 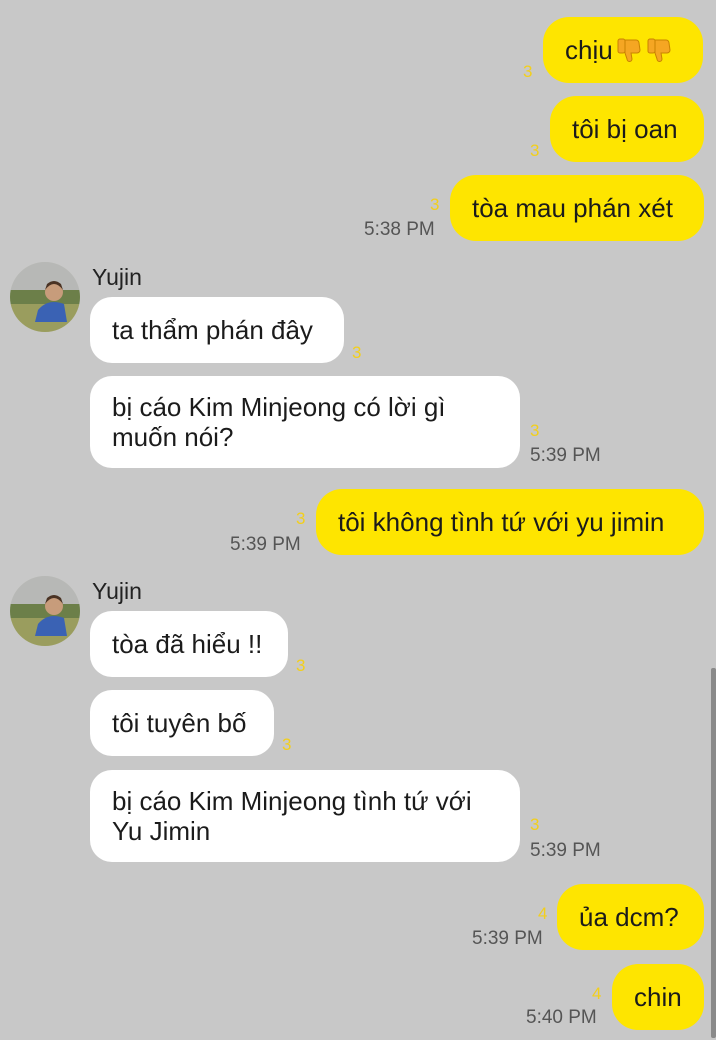 I want to click on message-text: tòa đã hiểu !!, so click(x=187, y=644).